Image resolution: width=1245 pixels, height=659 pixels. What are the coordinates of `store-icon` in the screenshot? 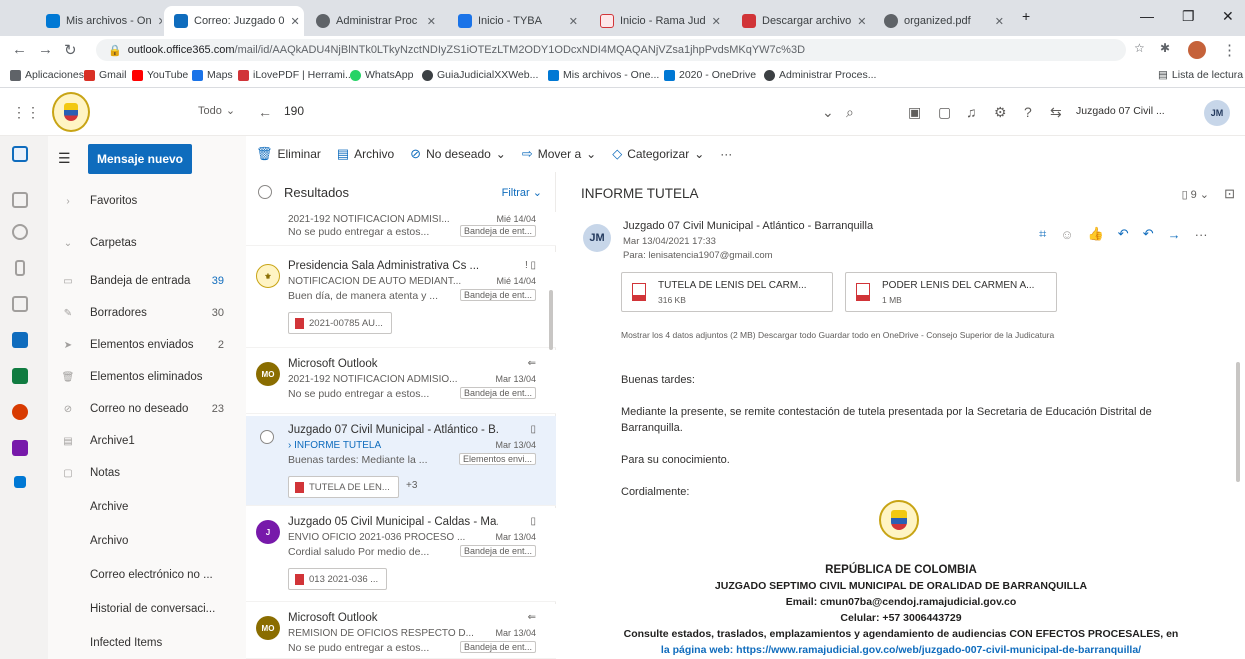 It's located at (20, 482).